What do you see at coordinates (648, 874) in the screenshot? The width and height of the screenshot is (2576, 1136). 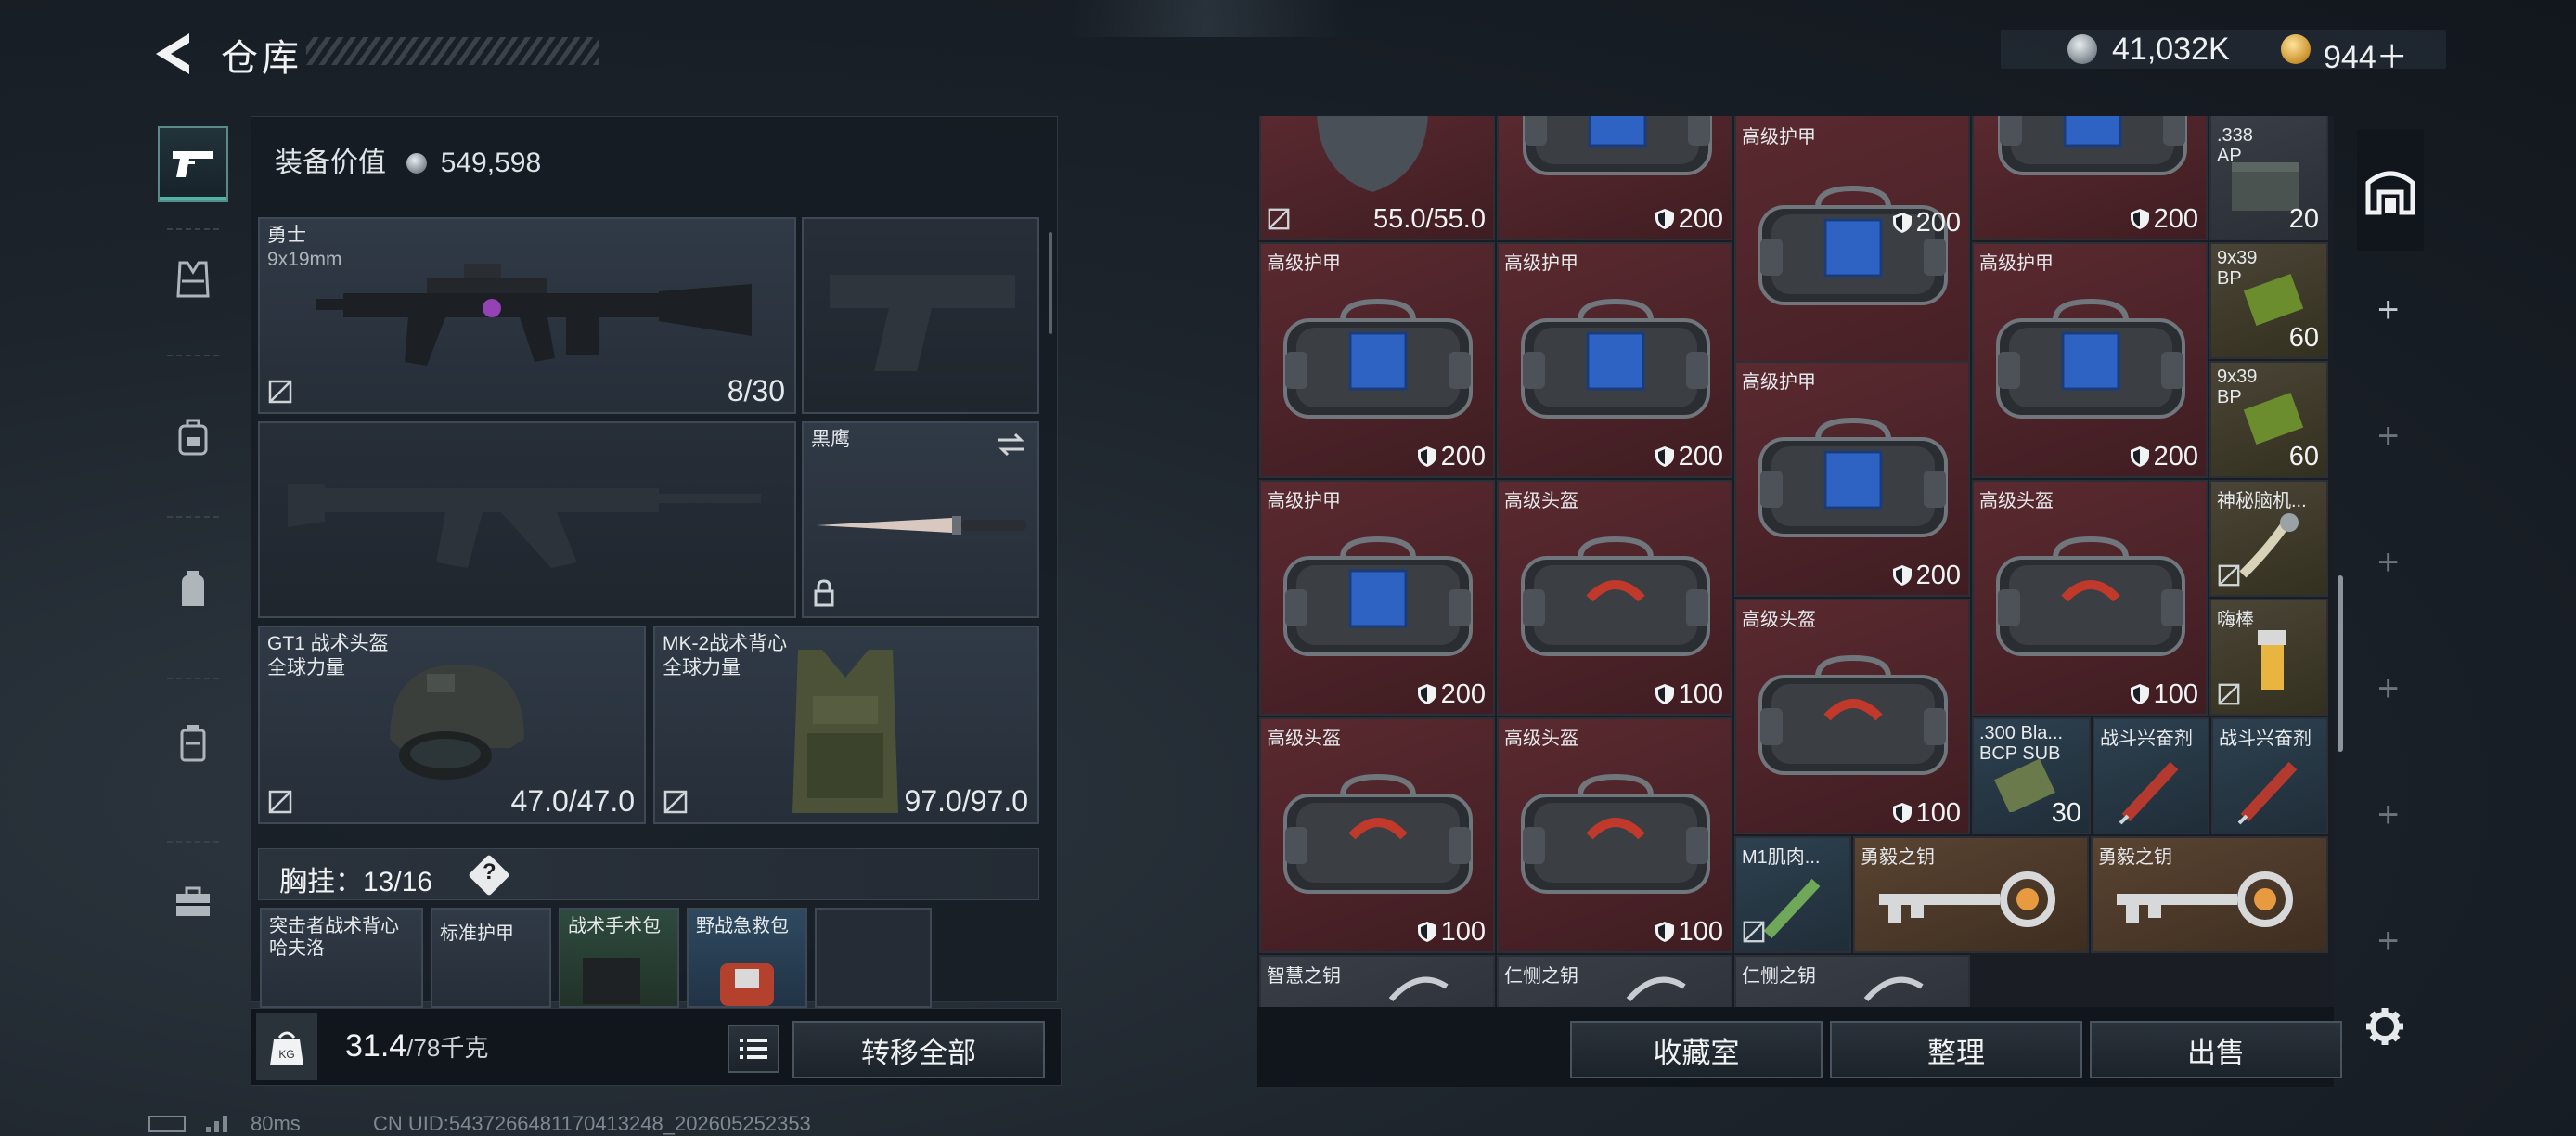 I see `chest-rig-bar: 胸挂：13/16 ?` at bounding box center [648, 874].